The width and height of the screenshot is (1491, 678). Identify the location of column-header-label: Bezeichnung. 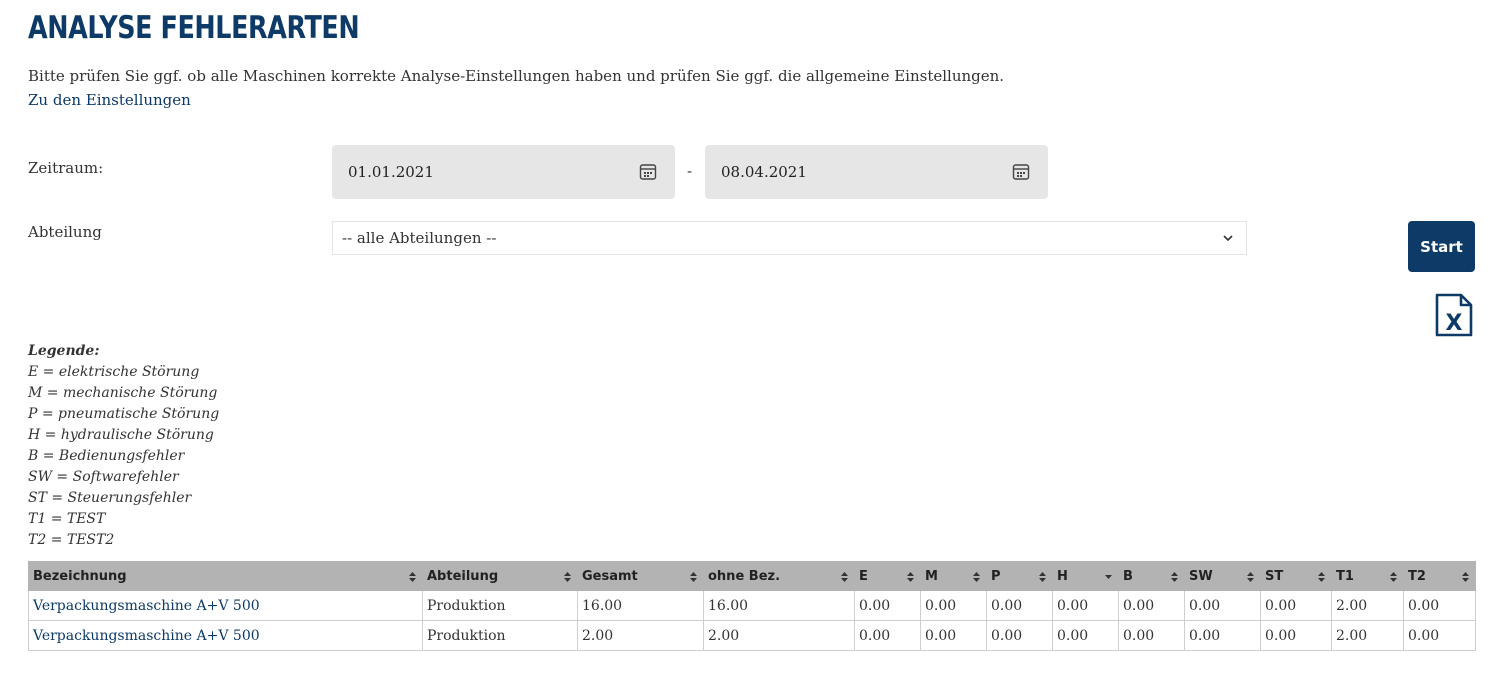
(80, 576).